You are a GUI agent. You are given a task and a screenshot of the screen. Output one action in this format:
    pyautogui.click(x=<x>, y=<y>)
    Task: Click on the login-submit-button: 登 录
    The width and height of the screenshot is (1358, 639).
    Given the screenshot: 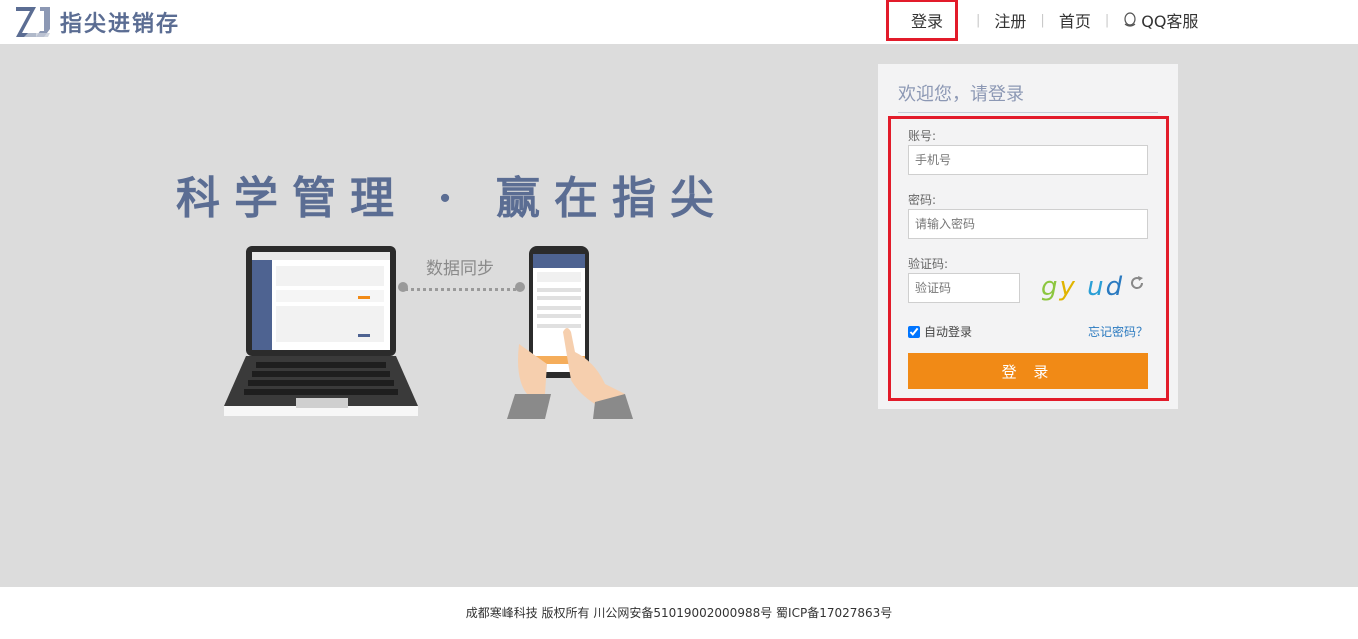 What is the action you would take?
    pyautogui.click(x=1028, y=371)
    